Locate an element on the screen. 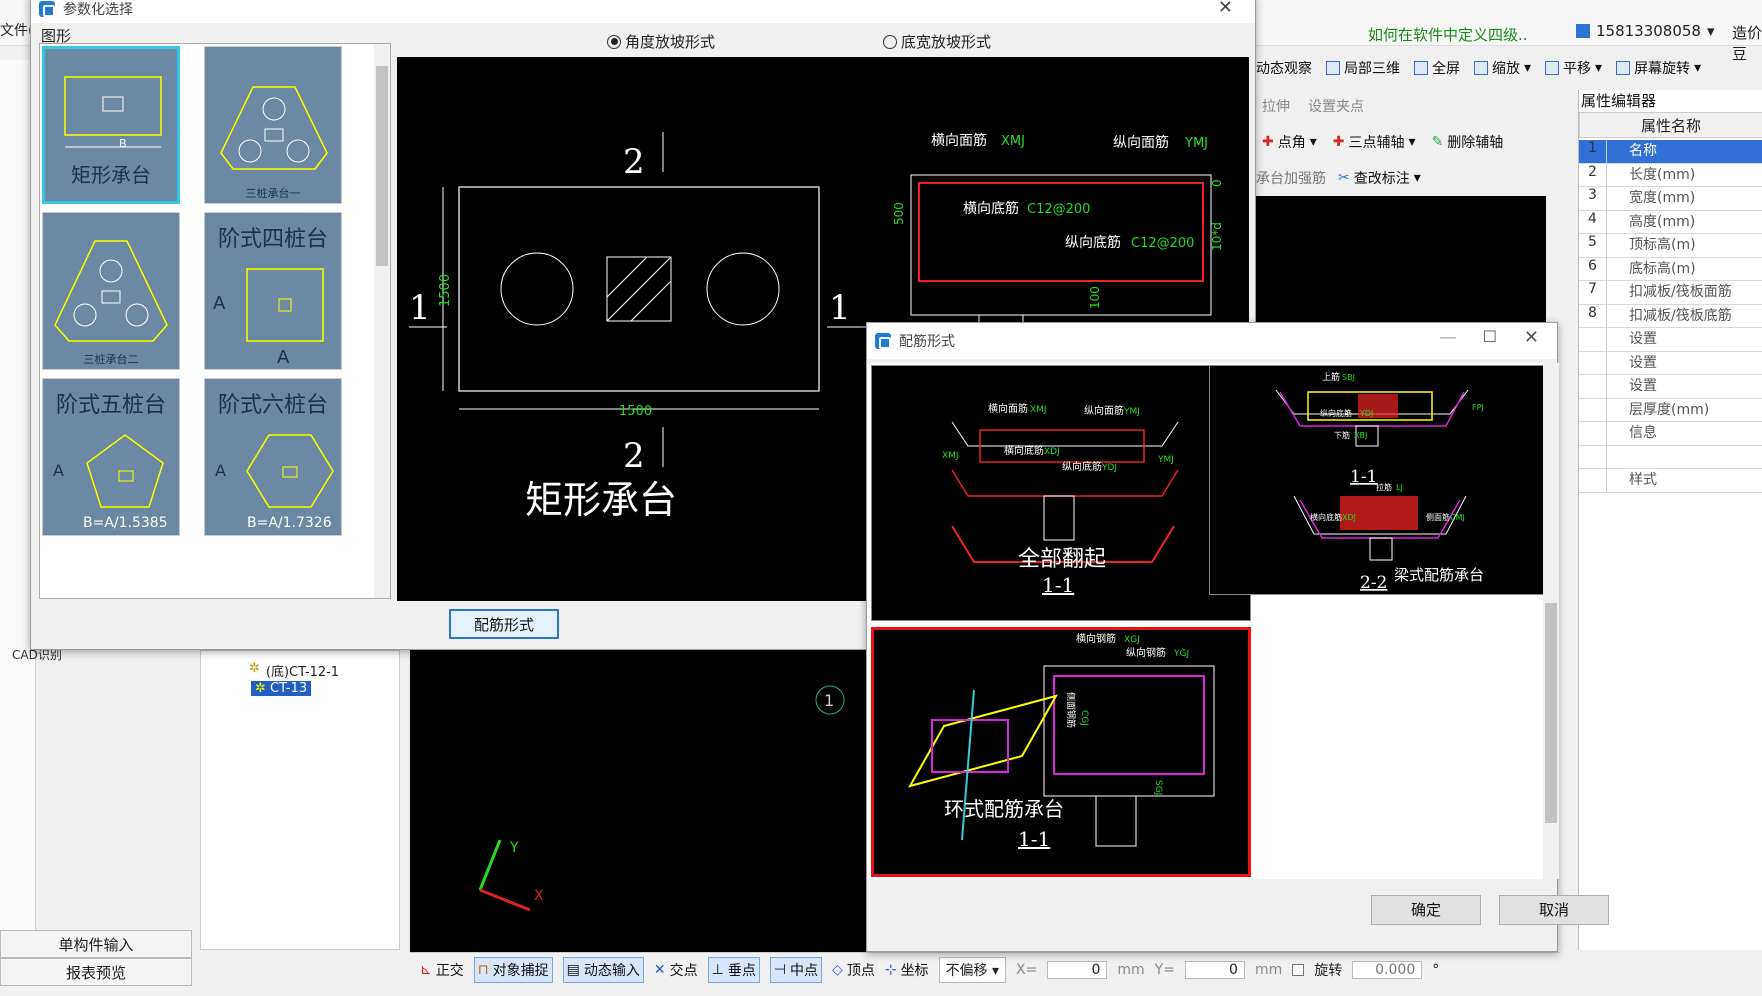 The image size is (1762, 996). ring-sec: 1-1 is located at coordinates (1034, 839).